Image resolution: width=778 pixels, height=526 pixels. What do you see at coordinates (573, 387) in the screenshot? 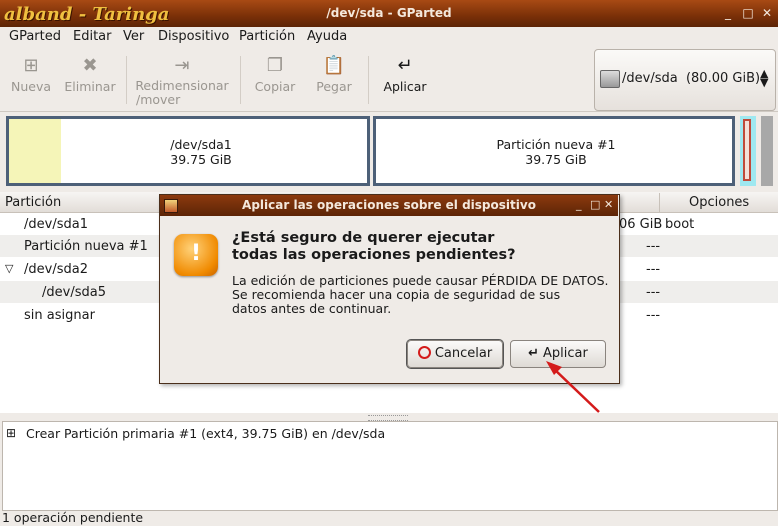
I see `annotation-arrow` at bounding box center [573, 387].